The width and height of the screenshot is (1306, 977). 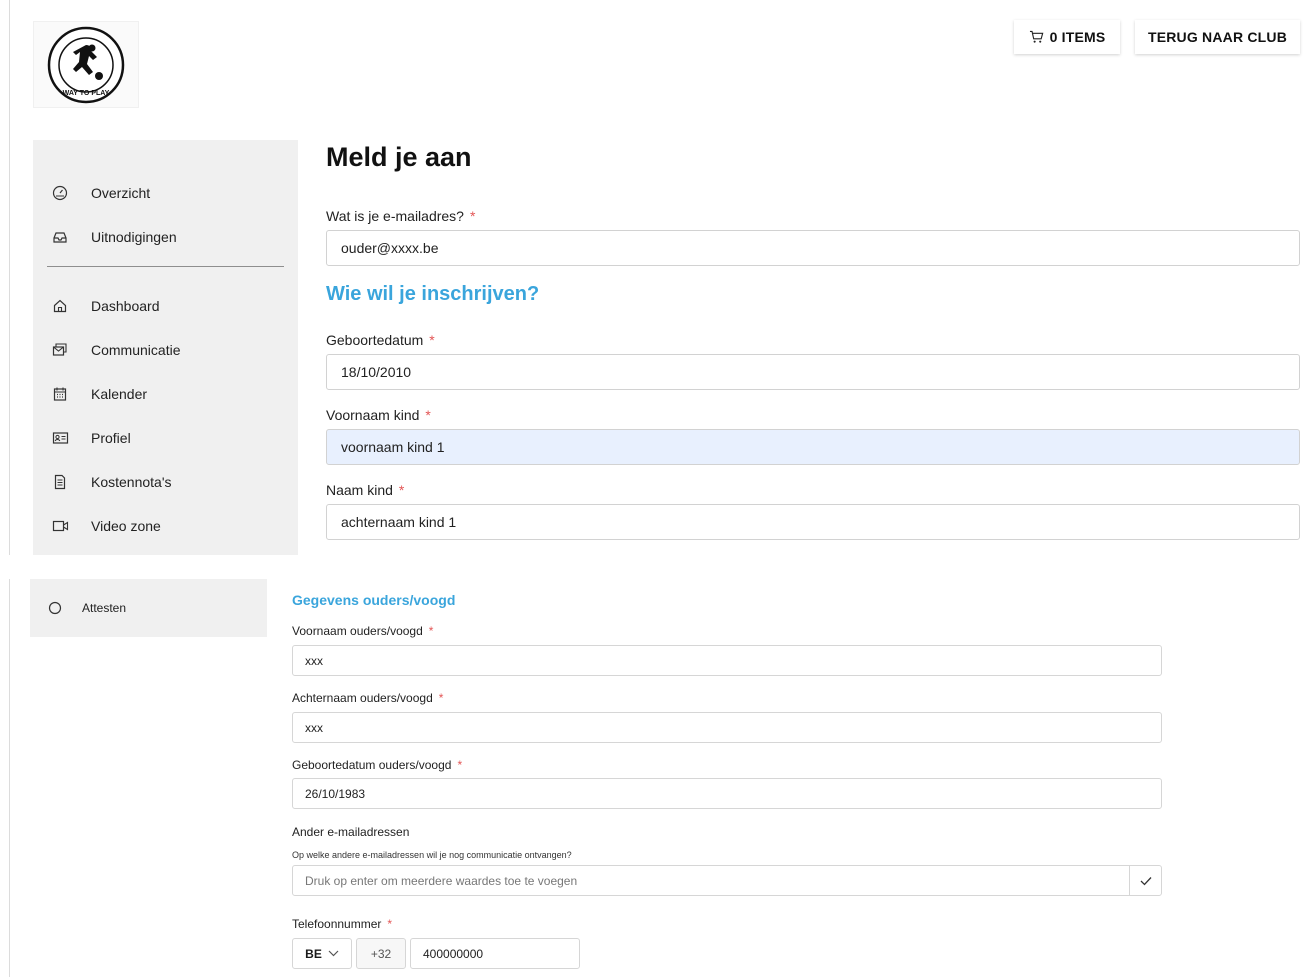 What do you see at coordinates (9, 277) in the screenshot?
I see `left-edge-line` at bounding box center [9, 277].